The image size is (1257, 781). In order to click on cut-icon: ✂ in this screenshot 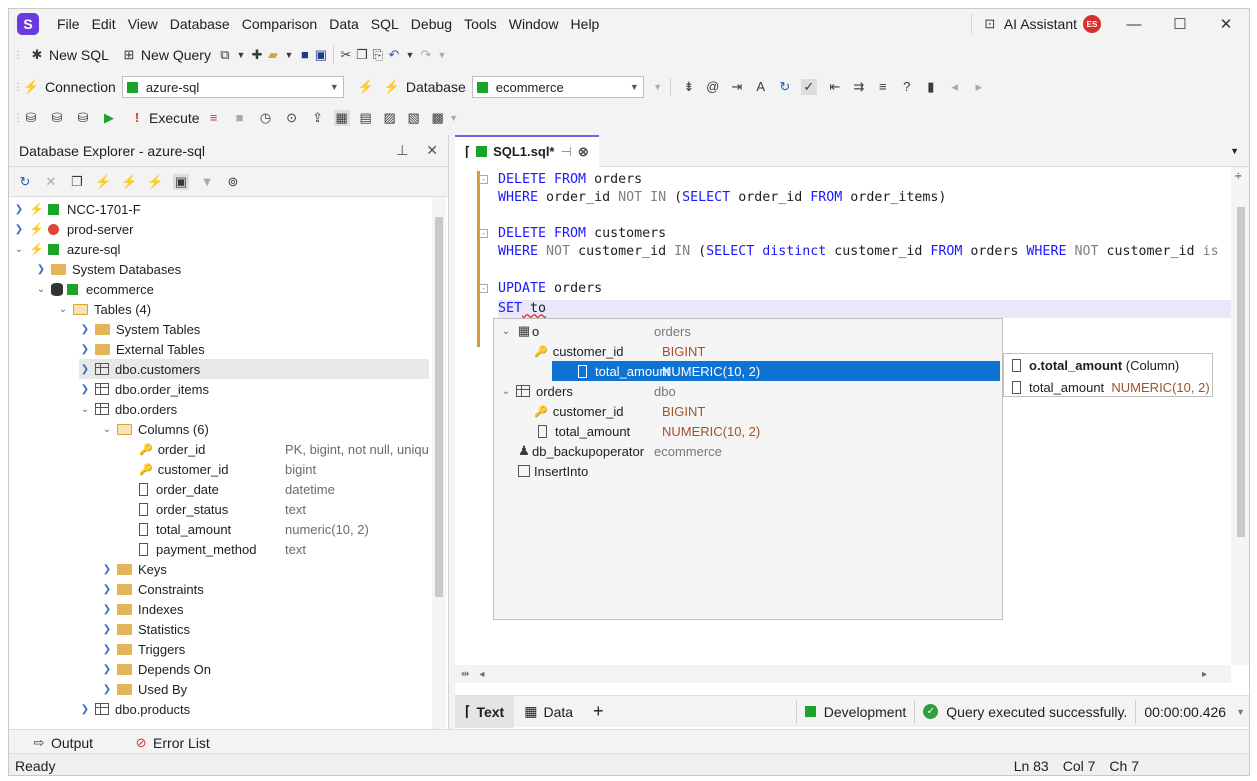, I will do `click(346, 55)`.